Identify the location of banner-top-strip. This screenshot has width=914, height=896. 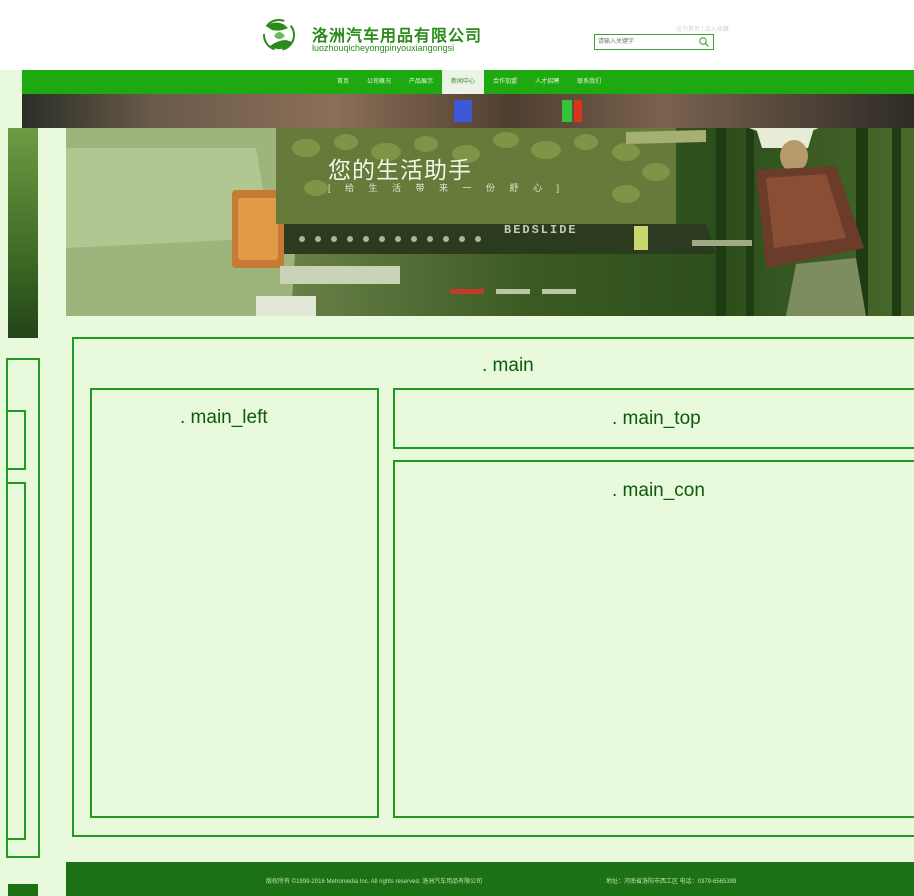
(468, 111).